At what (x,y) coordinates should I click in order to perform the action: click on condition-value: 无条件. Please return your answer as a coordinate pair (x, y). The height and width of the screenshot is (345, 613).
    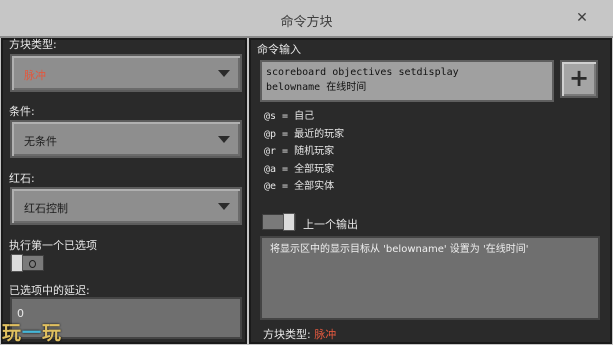
    Looking at the image, I should click on (40, 141).